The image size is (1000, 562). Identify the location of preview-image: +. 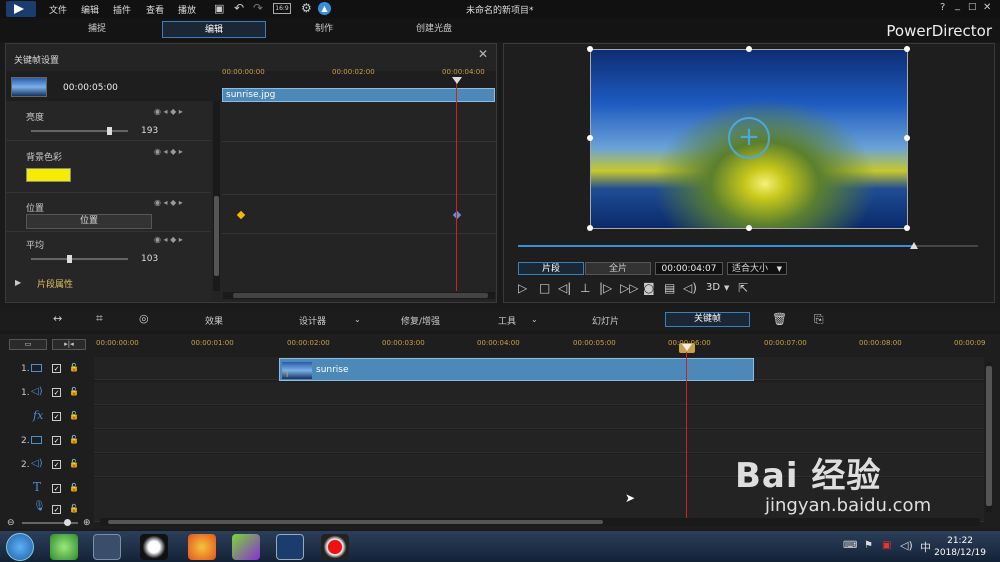
(749, 139).